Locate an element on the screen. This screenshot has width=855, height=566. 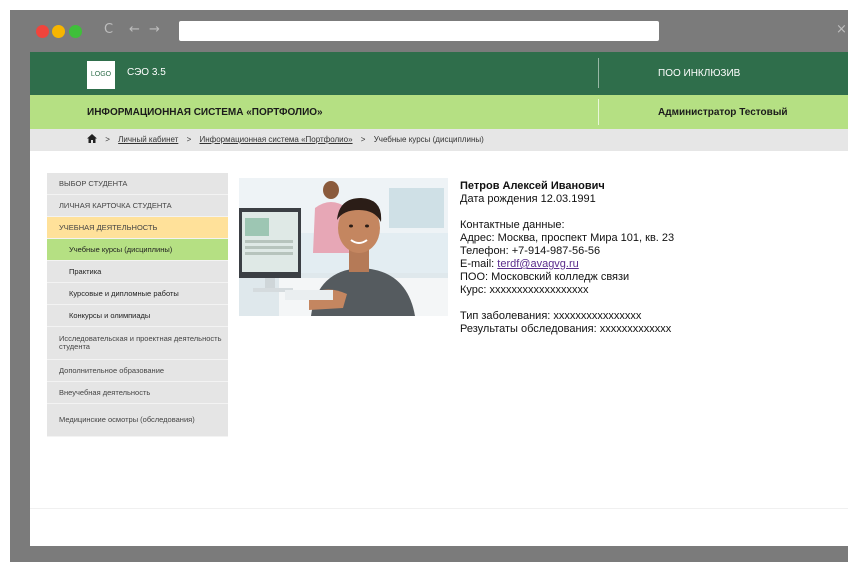
system-title: ИНФОРМАЦИОННАЯ СИСТЕМА «ПОРТФОЛИО» is located at coordinates (205, 112).